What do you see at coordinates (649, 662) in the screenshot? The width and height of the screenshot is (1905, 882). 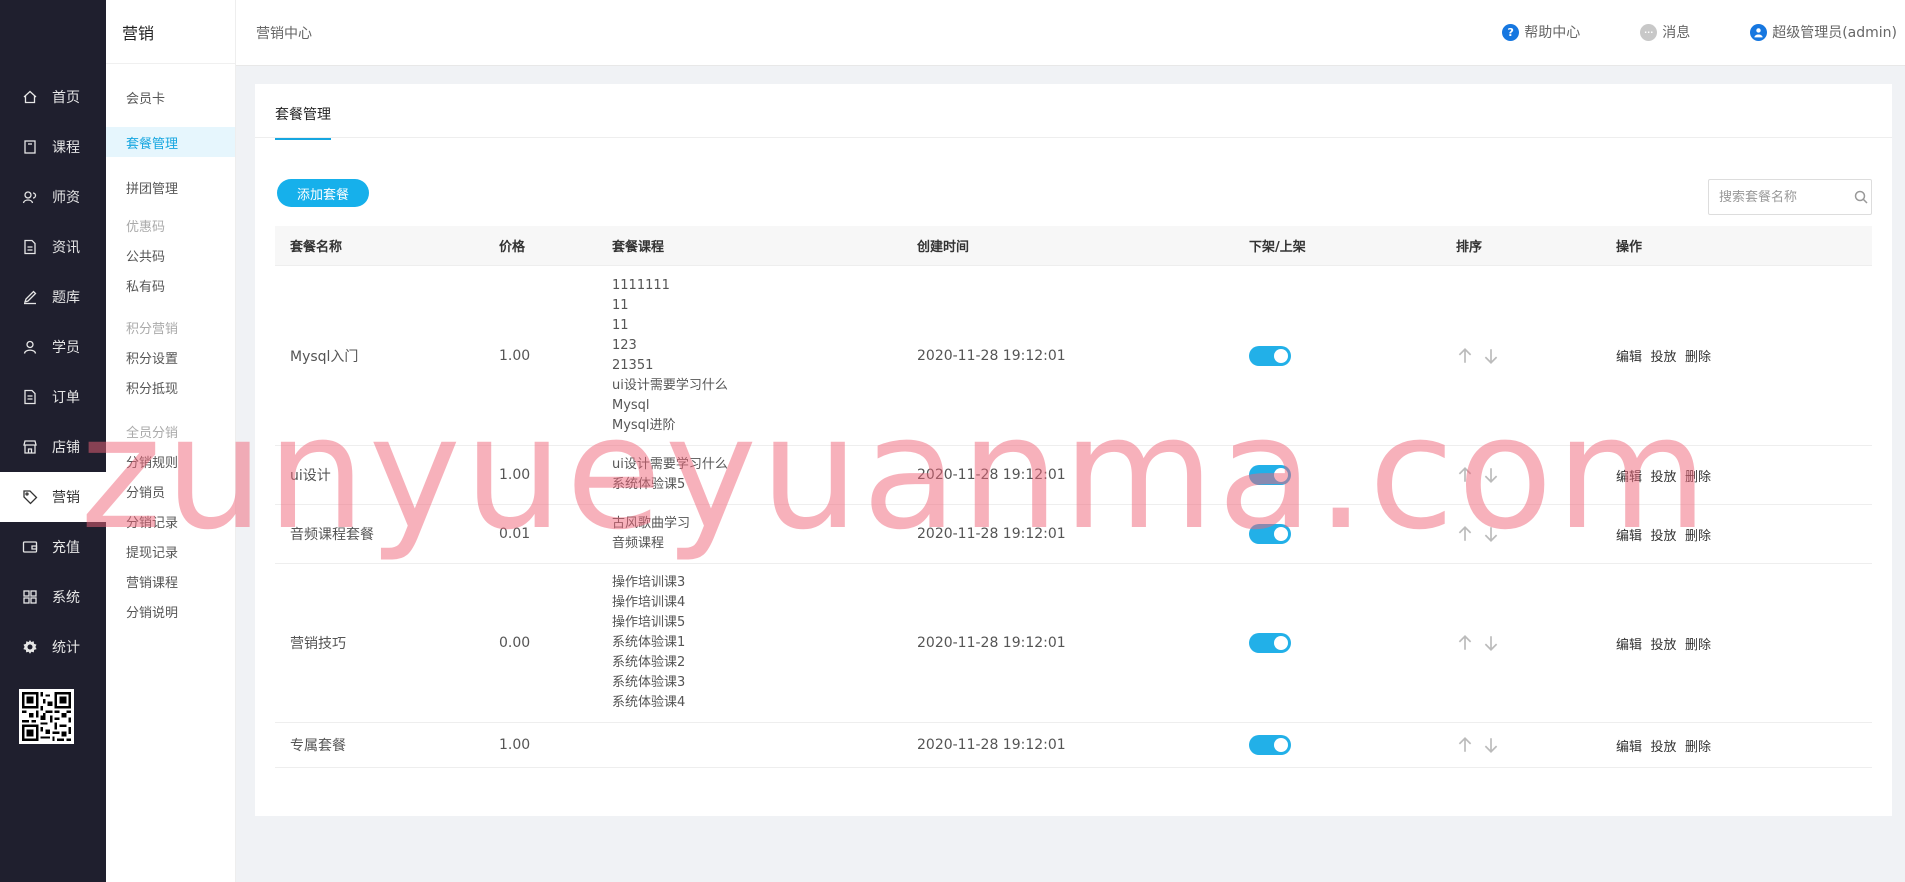 I see `course-item: 系统体验课2` at bounding box center [649, 662].